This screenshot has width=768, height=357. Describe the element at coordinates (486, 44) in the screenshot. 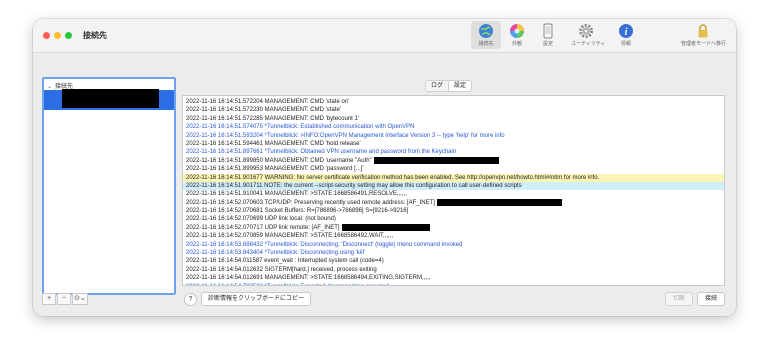

I see `toolbar-label: 接続先` at that location.